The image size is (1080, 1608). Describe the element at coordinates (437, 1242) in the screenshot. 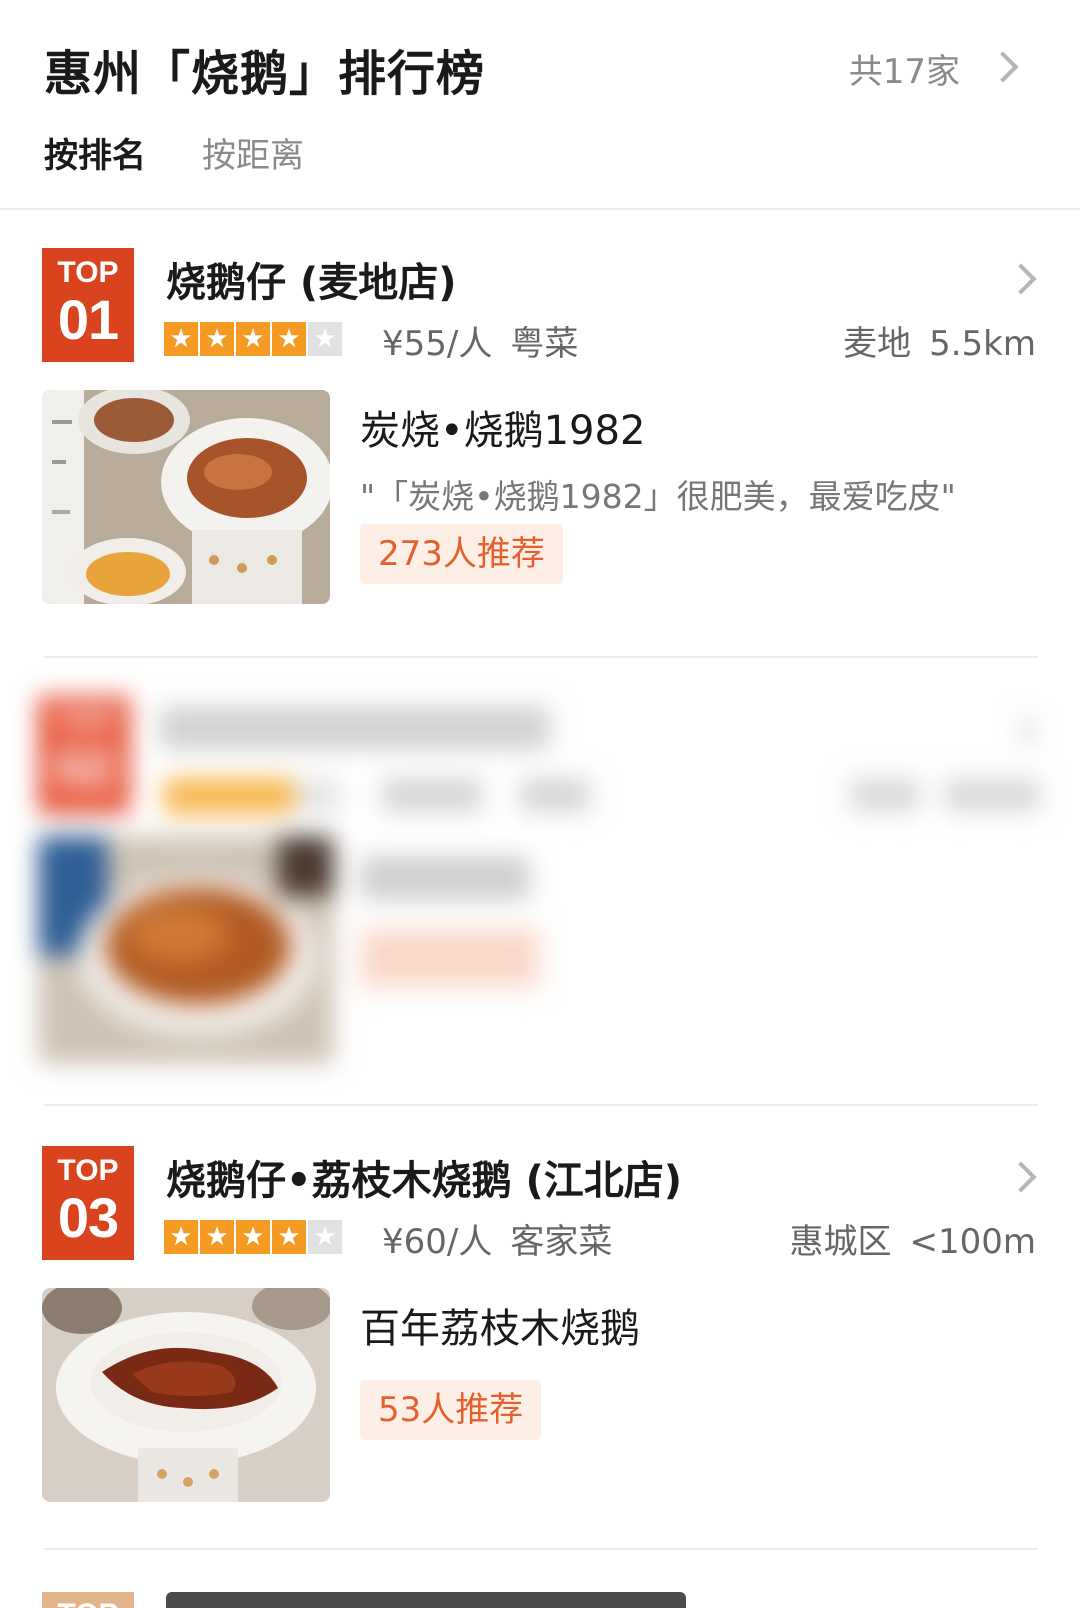

I see `price-per-person: ¥60/人` at that location.